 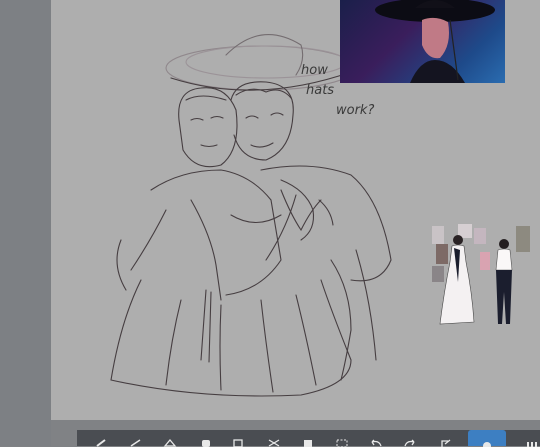 I want to click on reference-photo-hat, so click(x=422, y=41).